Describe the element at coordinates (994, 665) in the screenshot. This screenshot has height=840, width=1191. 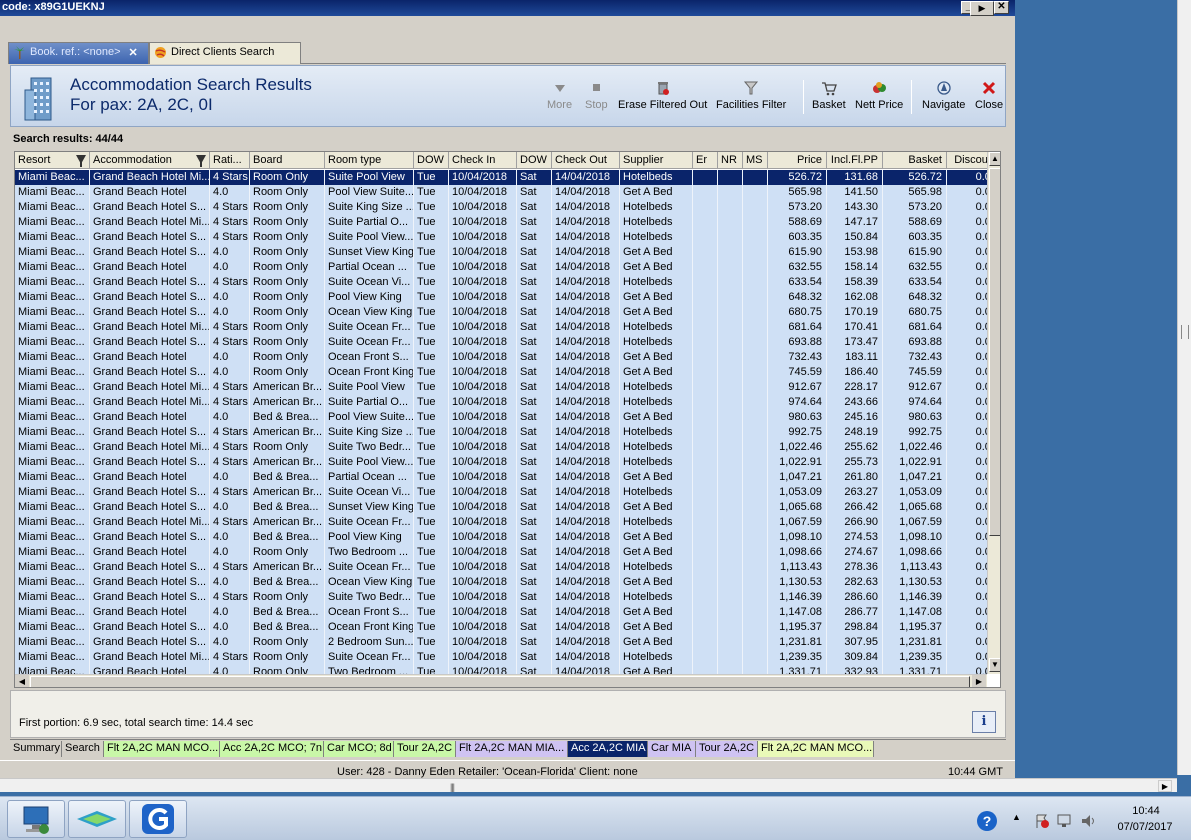
I see `scroll-down-icon: ▼` at that location.